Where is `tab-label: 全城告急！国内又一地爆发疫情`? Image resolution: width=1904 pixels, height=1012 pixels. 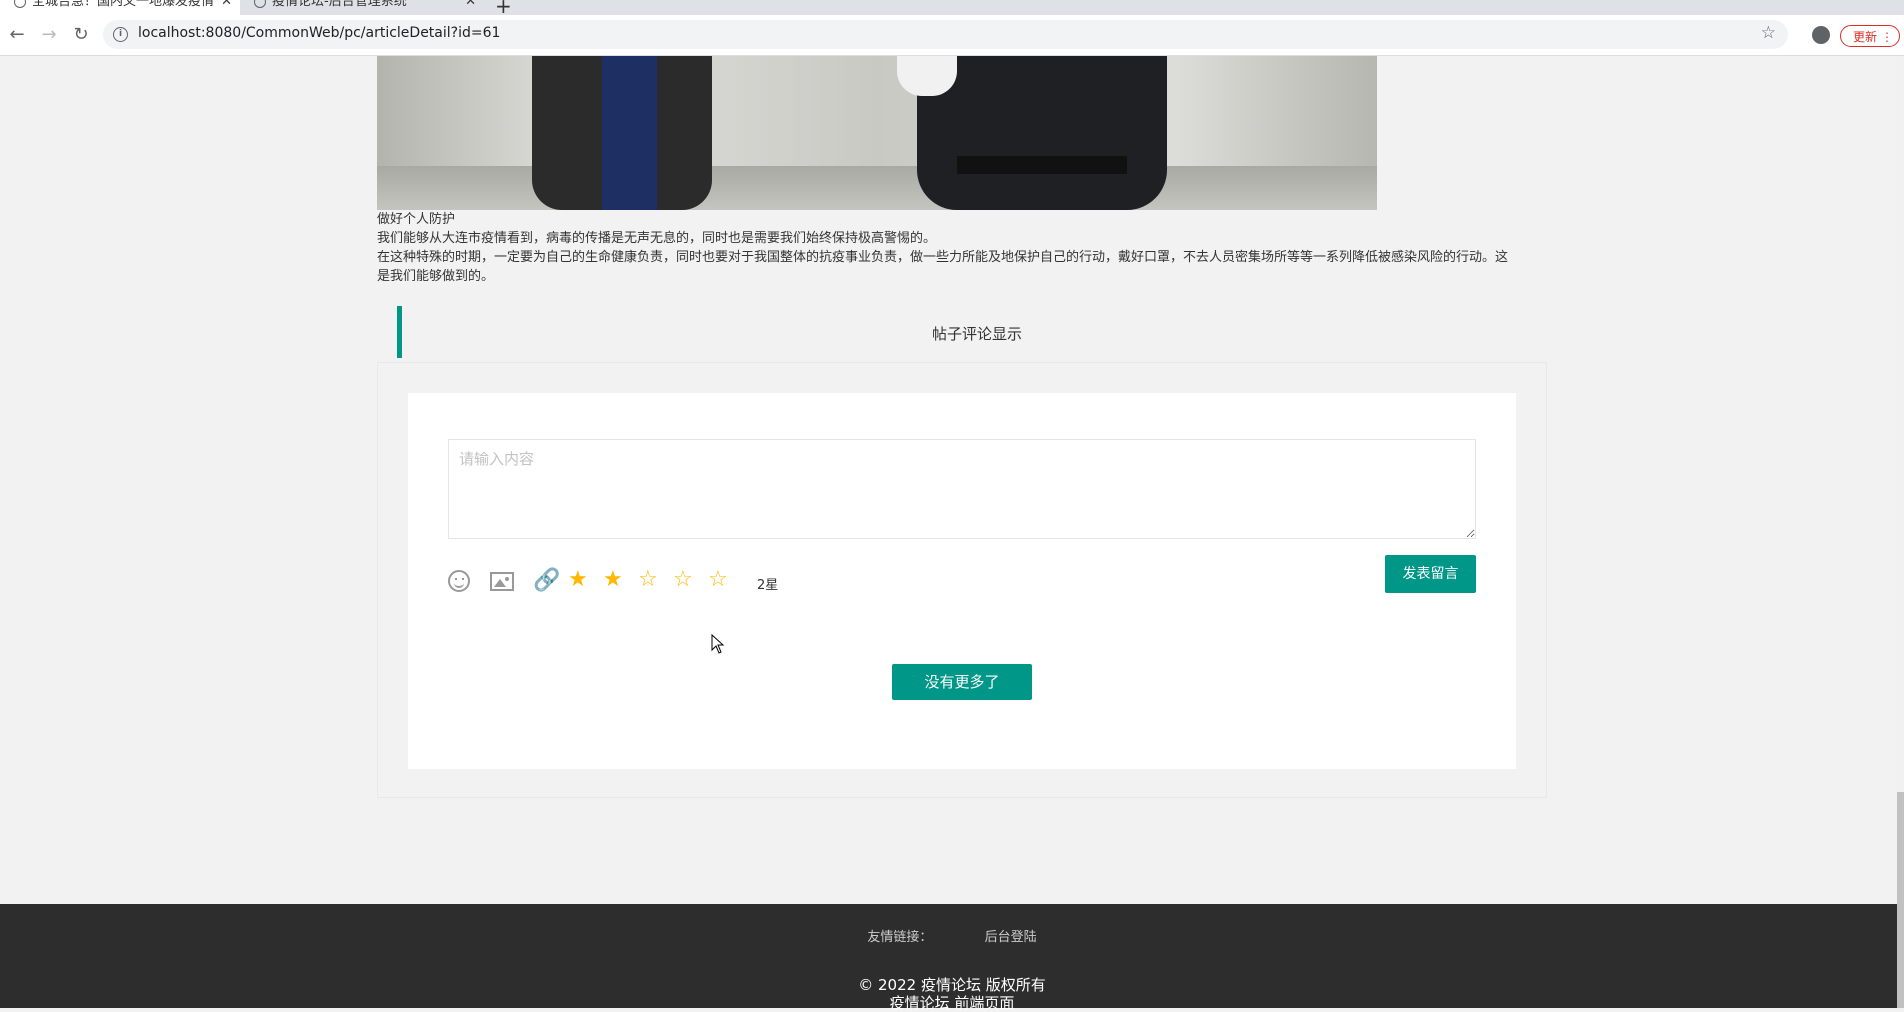
tab-label: 全城告急！国内又一地爆发疫情 is located at coordinates (123, 4).